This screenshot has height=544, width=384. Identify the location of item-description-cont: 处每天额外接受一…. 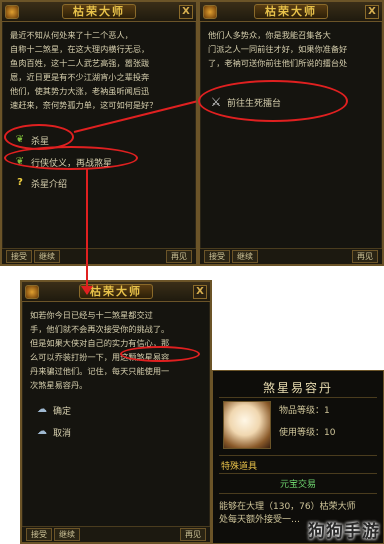
(260, 520).